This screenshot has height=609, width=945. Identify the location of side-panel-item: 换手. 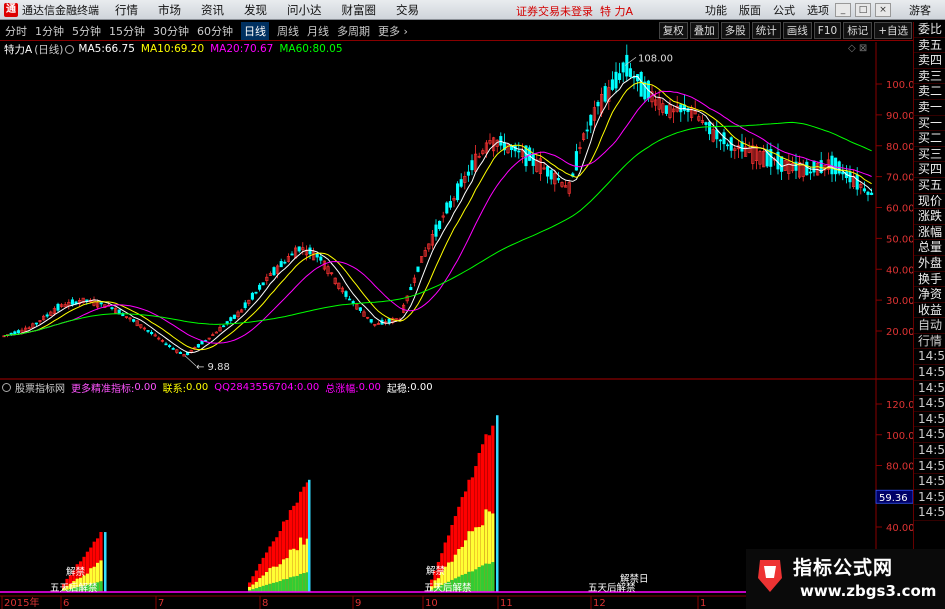
(929, 280).